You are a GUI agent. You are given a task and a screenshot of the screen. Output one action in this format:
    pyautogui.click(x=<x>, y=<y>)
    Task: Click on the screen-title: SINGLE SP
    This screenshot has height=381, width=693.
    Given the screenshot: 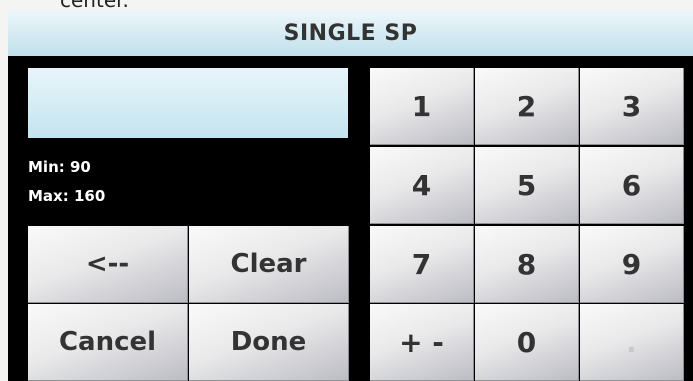 What is the action you would take?
    pyautogui.click(x=350, y=33)
    